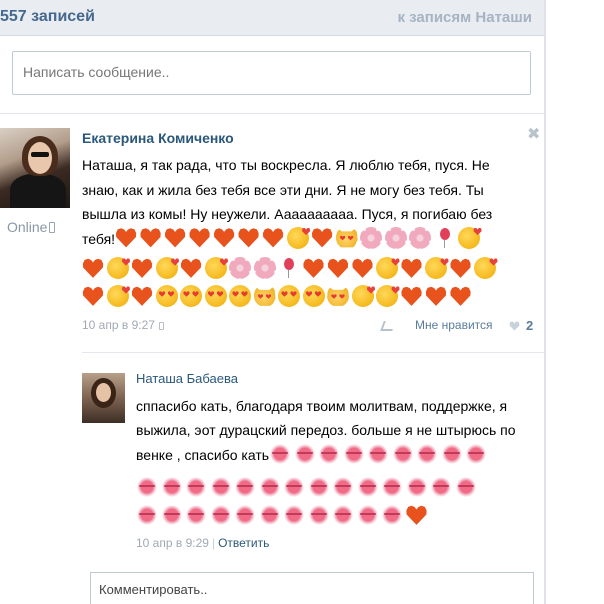  Describe the element at coordinates (272, 18) in the screenshot. I see `wall-header: 557 записей к записям Наташи` at that location.